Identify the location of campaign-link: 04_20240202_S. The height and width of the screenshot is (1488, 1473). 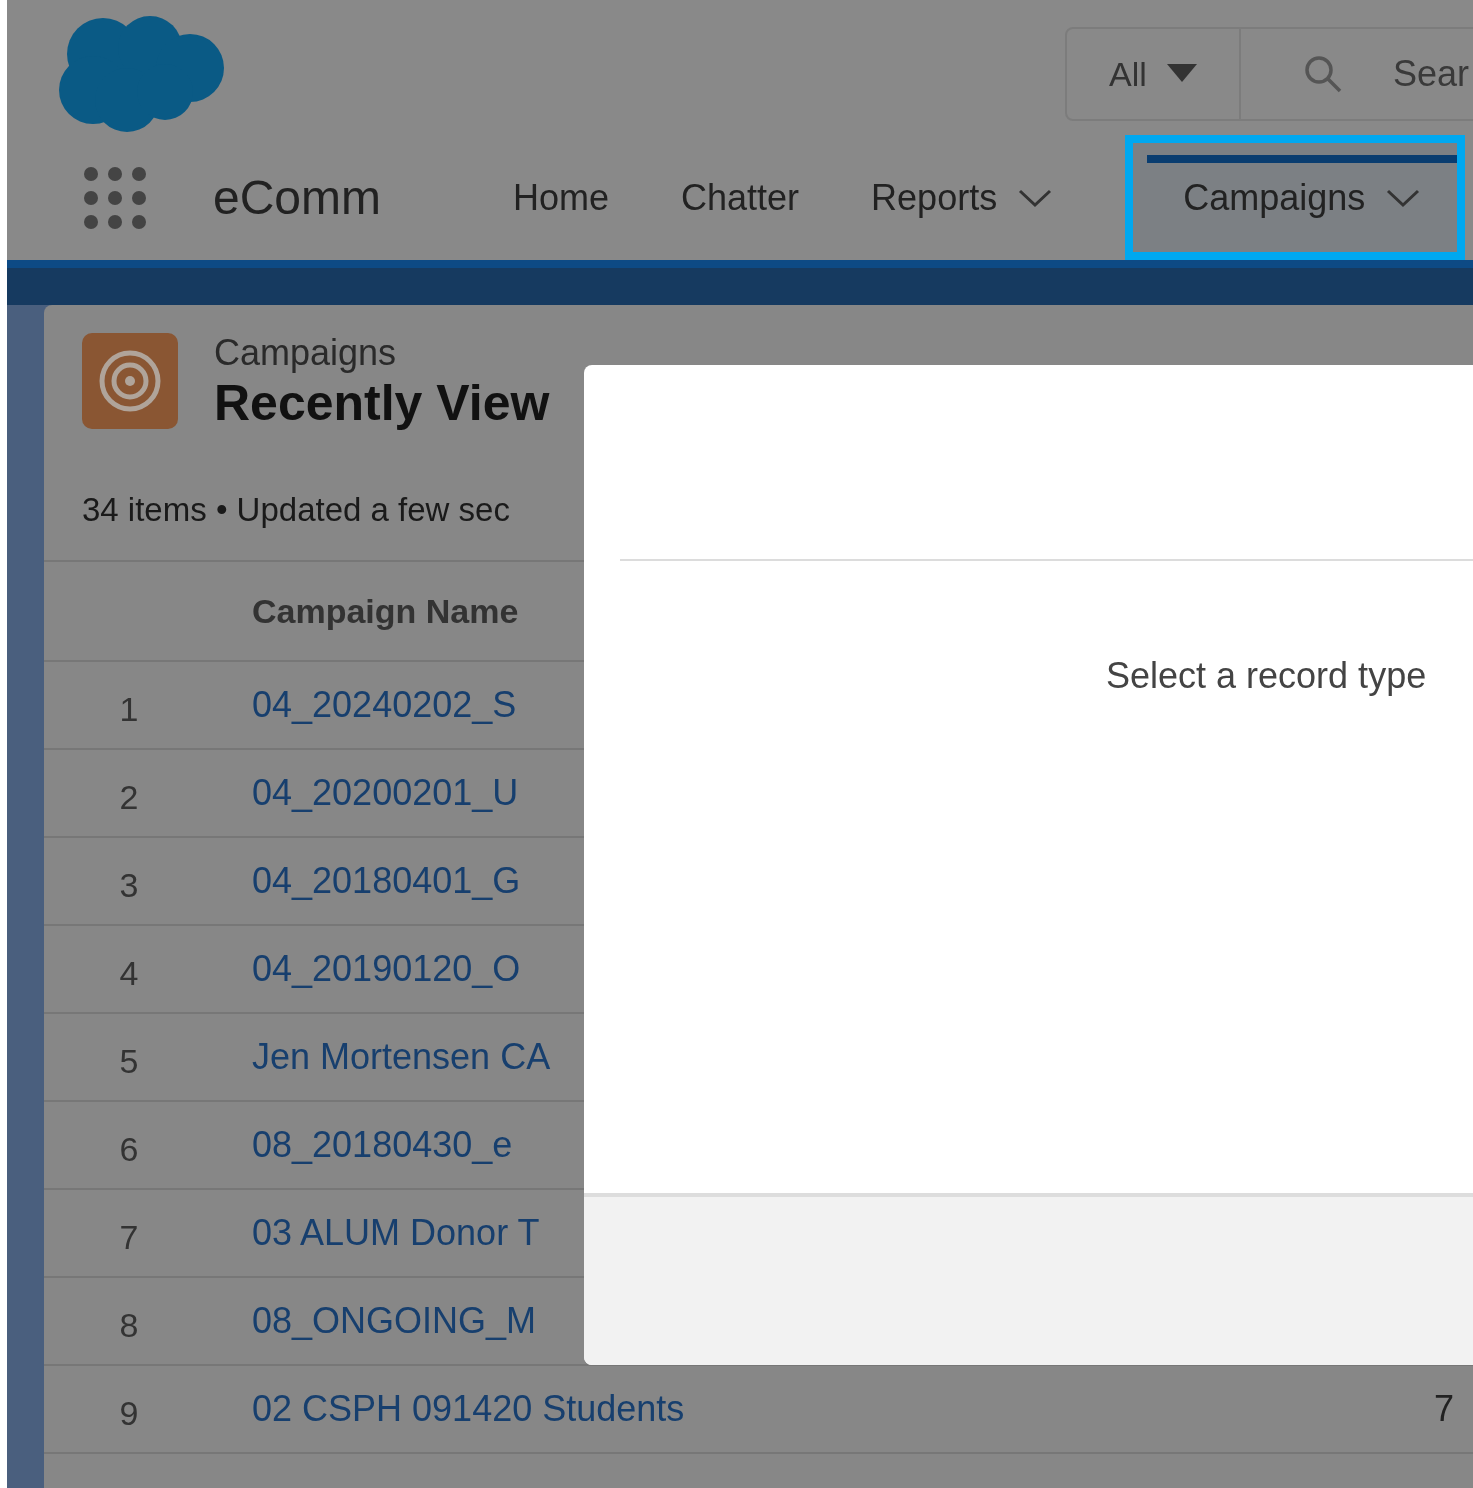
(384, 705).